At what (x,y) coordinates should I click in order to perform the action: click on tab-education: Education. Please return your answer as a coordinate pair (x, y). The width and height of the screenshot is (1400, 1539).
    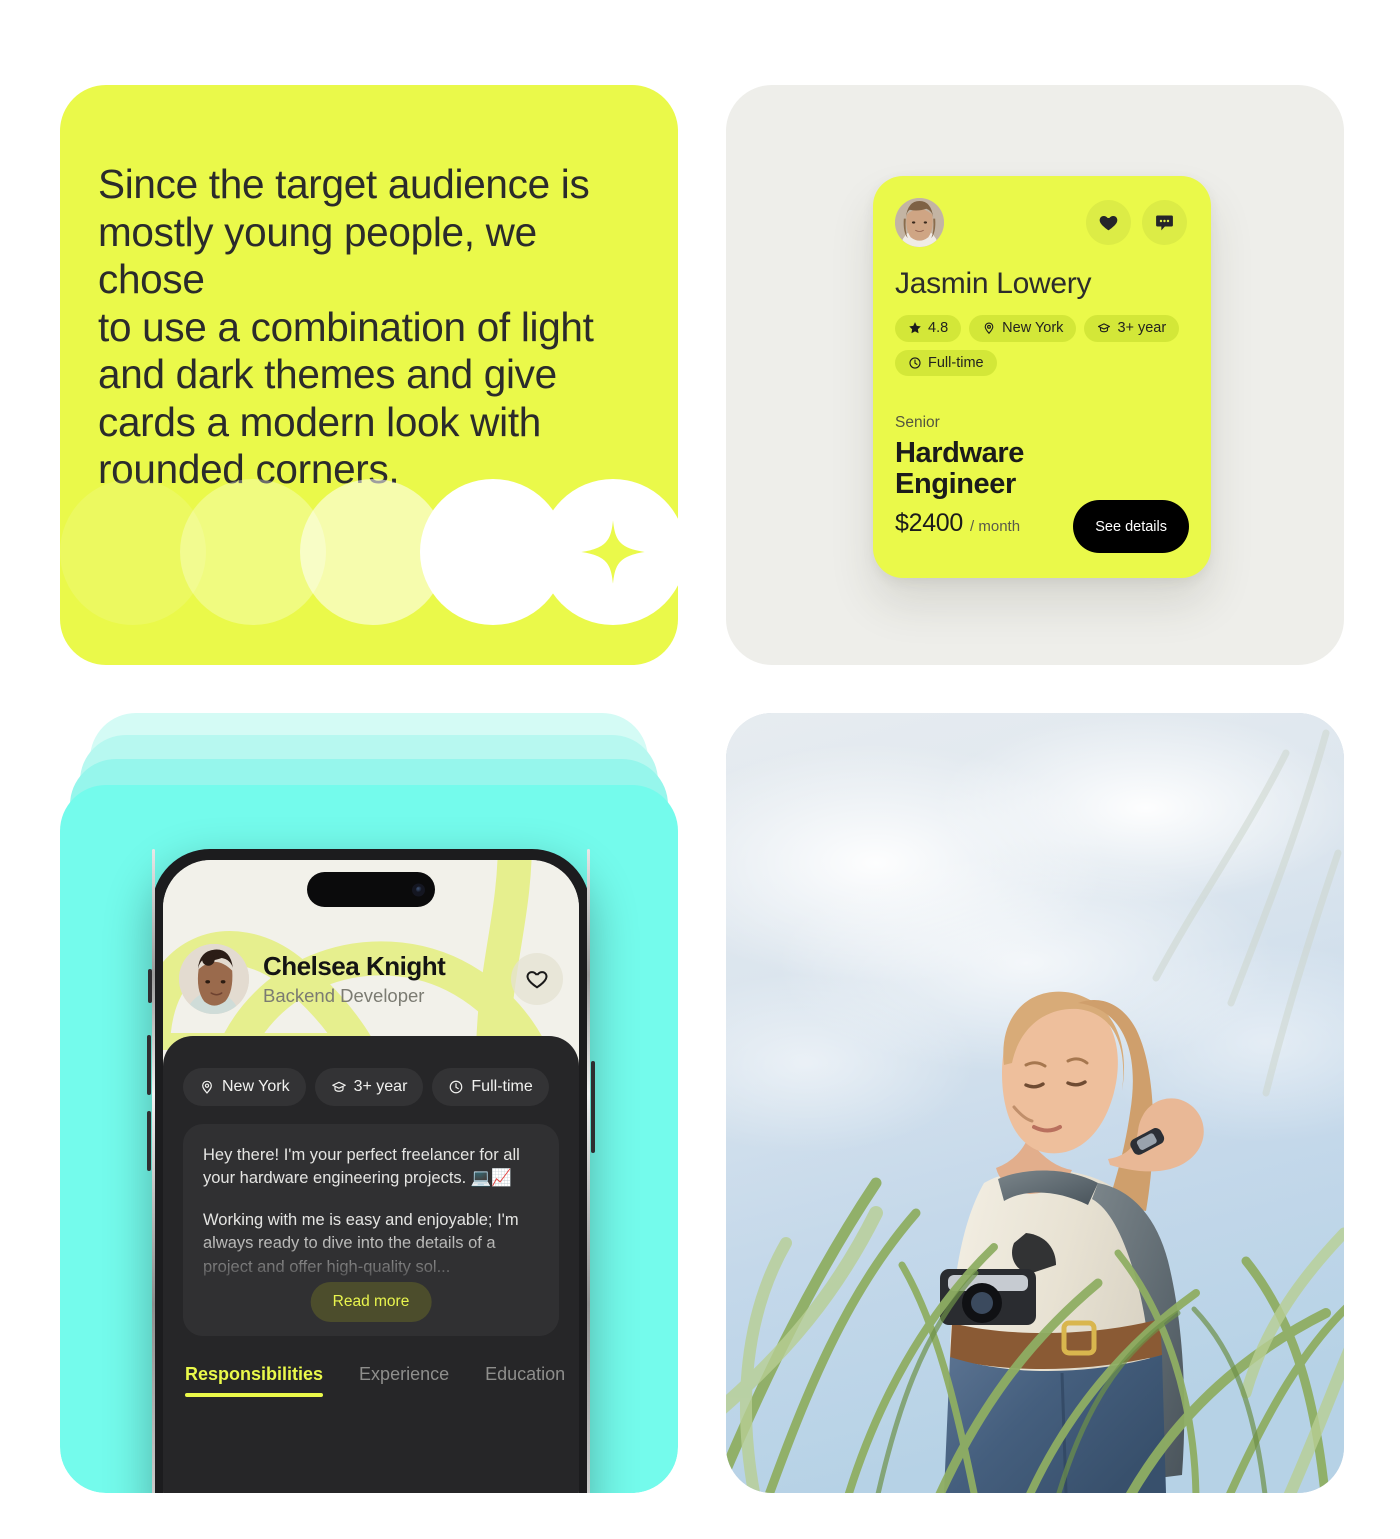
    Looking at the image, I should click on (525, 1380).